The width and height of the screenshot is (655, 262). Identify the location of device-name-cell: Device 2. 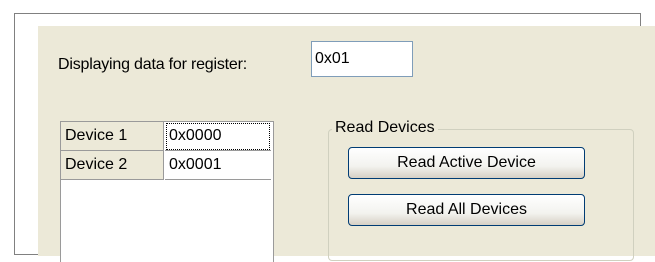
(112, 165).